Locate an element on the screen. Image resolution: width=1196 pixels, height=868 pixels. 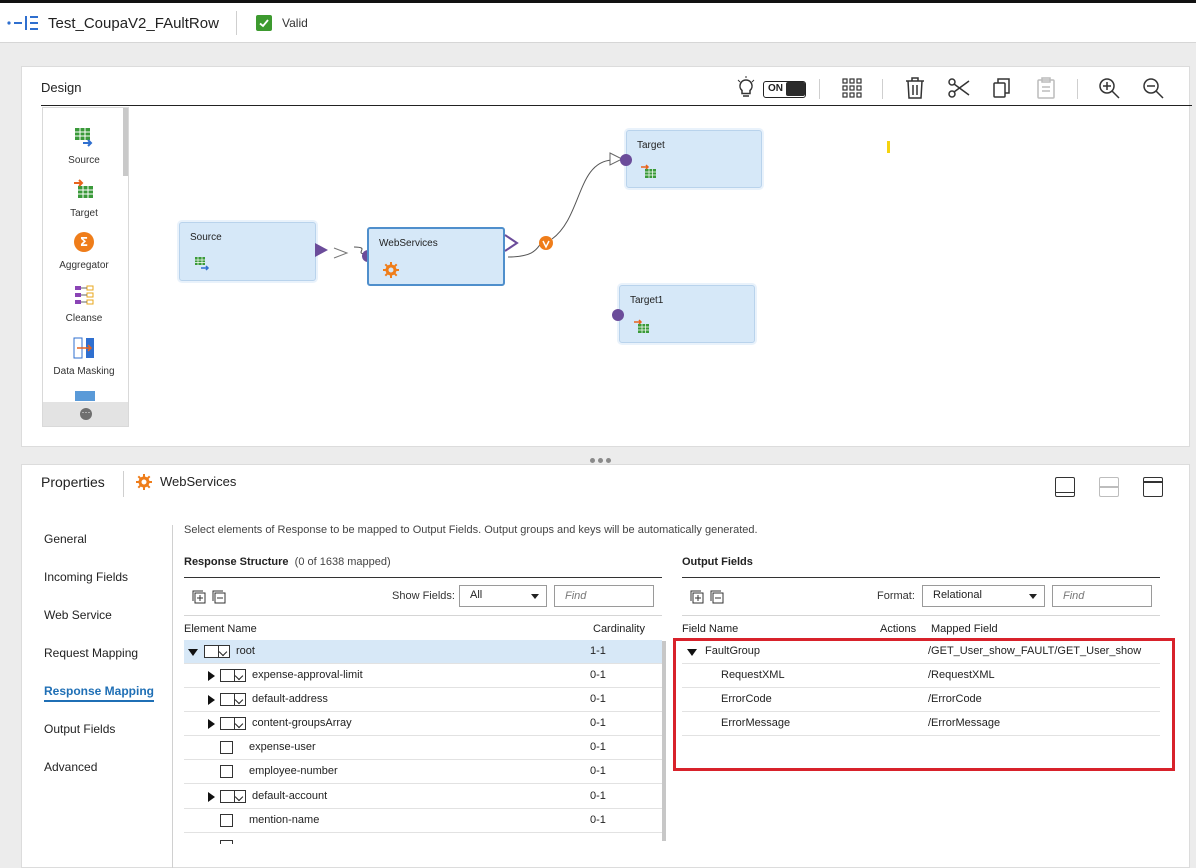
col-actions: Actions is located at coordinates (898, 629).